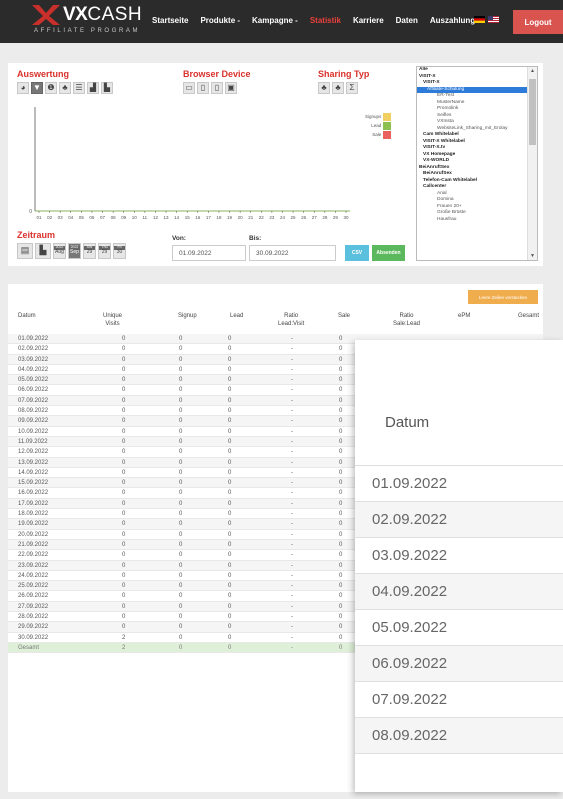  Describe the element at coordinates (262, 217) in the screenshot. I see `x-tick-label: 22` at that location.